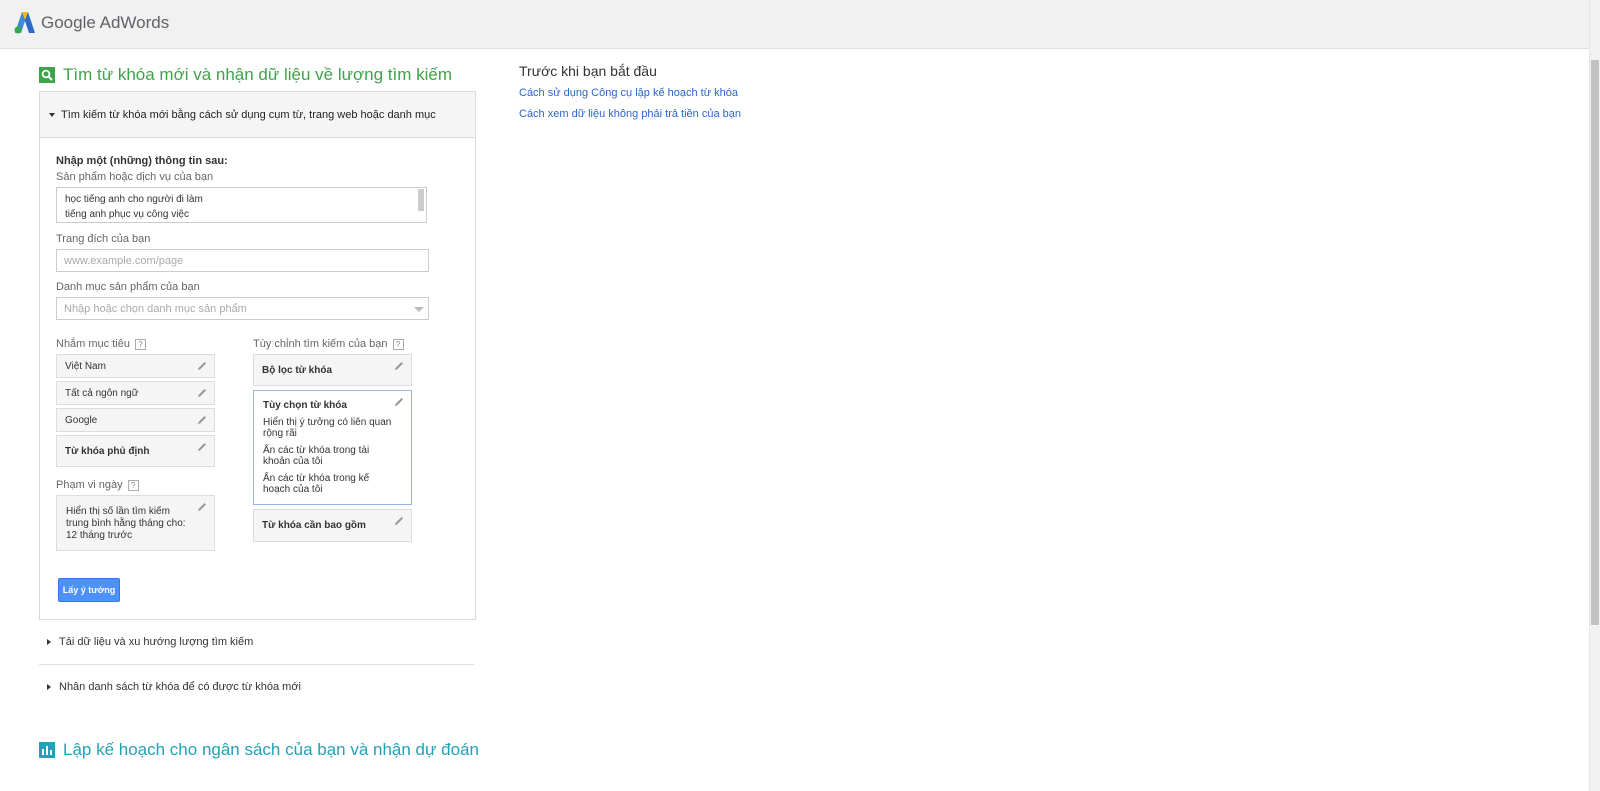 Image resolution: width=1600 pixels, height=791 pixels. I want to click on targeting-language: Tất cả ngôn ngữ, so click(135, 393).